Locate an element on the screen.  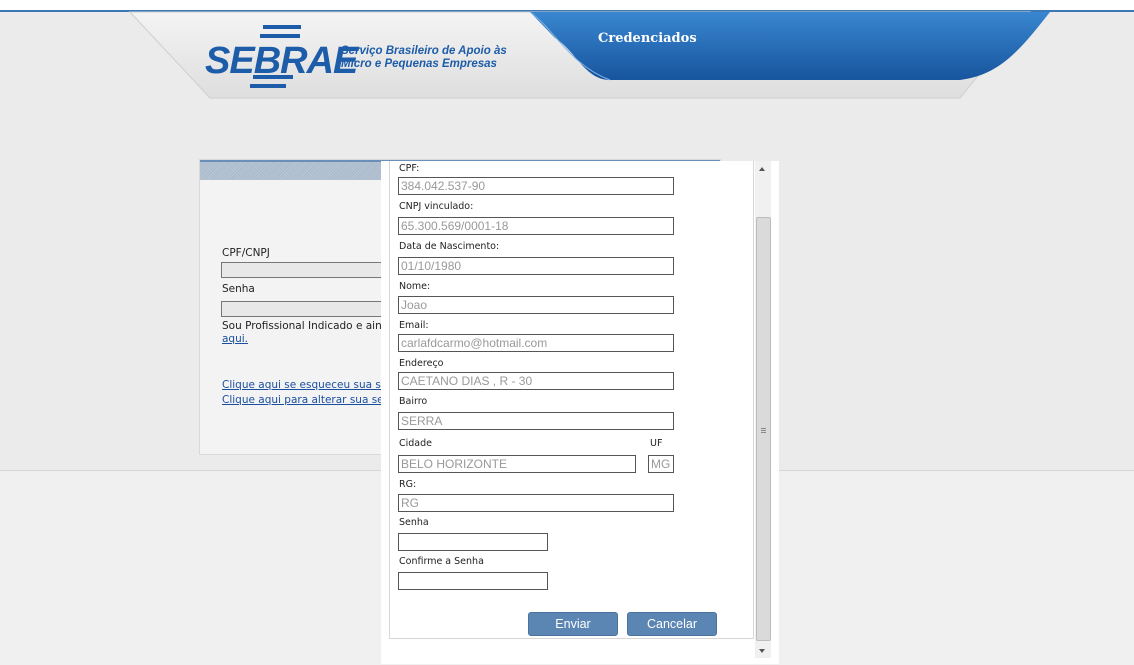
senha-form-label: Senha is located at coordinates (414, 522).